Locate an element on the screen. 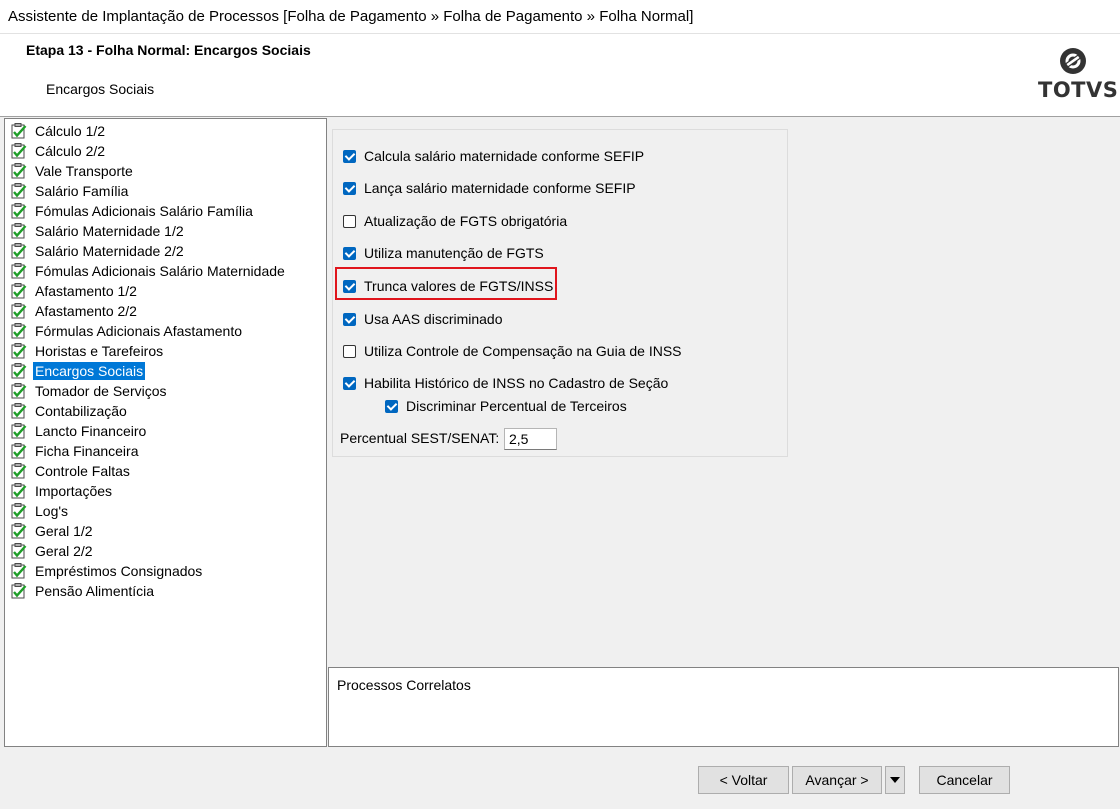 The width and height of the screenshot is (1120, 809). option-label: Utiliza manutenção de FGTS is located at coordinates (454, 253).